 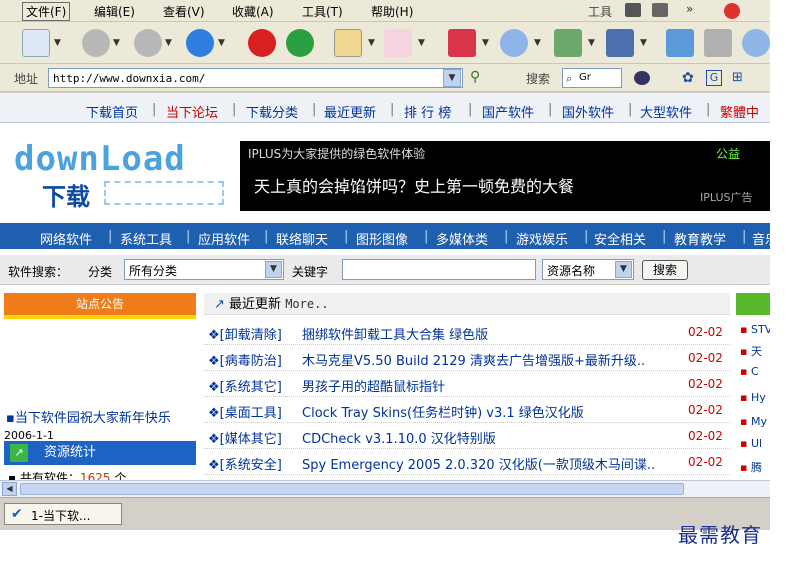 I want to click on search-icon, so click(x=514, y=43).